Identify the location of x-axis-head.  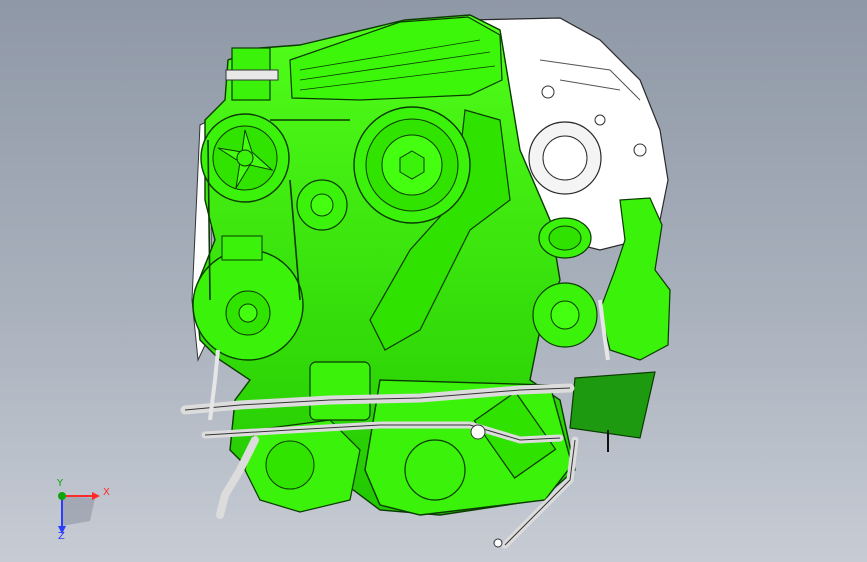
(96, 496).